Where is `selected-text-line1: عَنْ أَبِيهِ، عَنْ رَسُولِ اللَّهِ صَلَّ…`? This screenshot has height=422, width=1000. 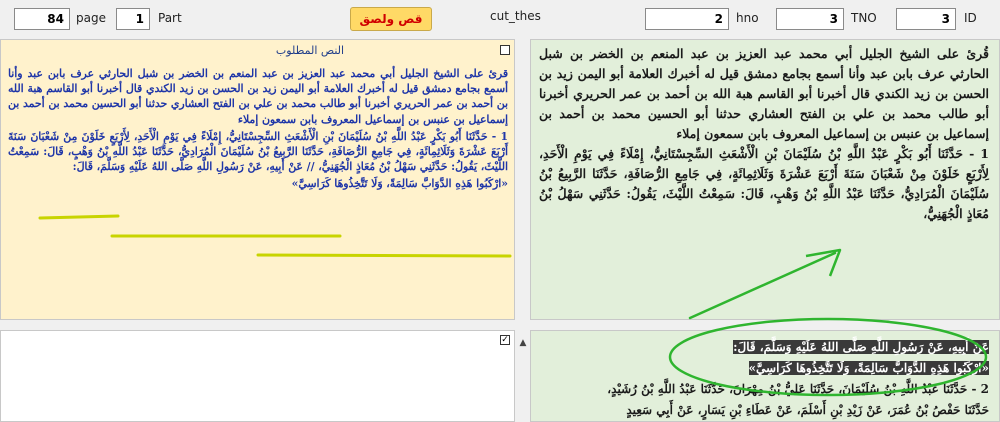 selected-text-line1: عَنْ أَبِيهِ، عَنْ رَسُولِ اللَّهِ صَلَّ… is located at coordinates (861, 347).